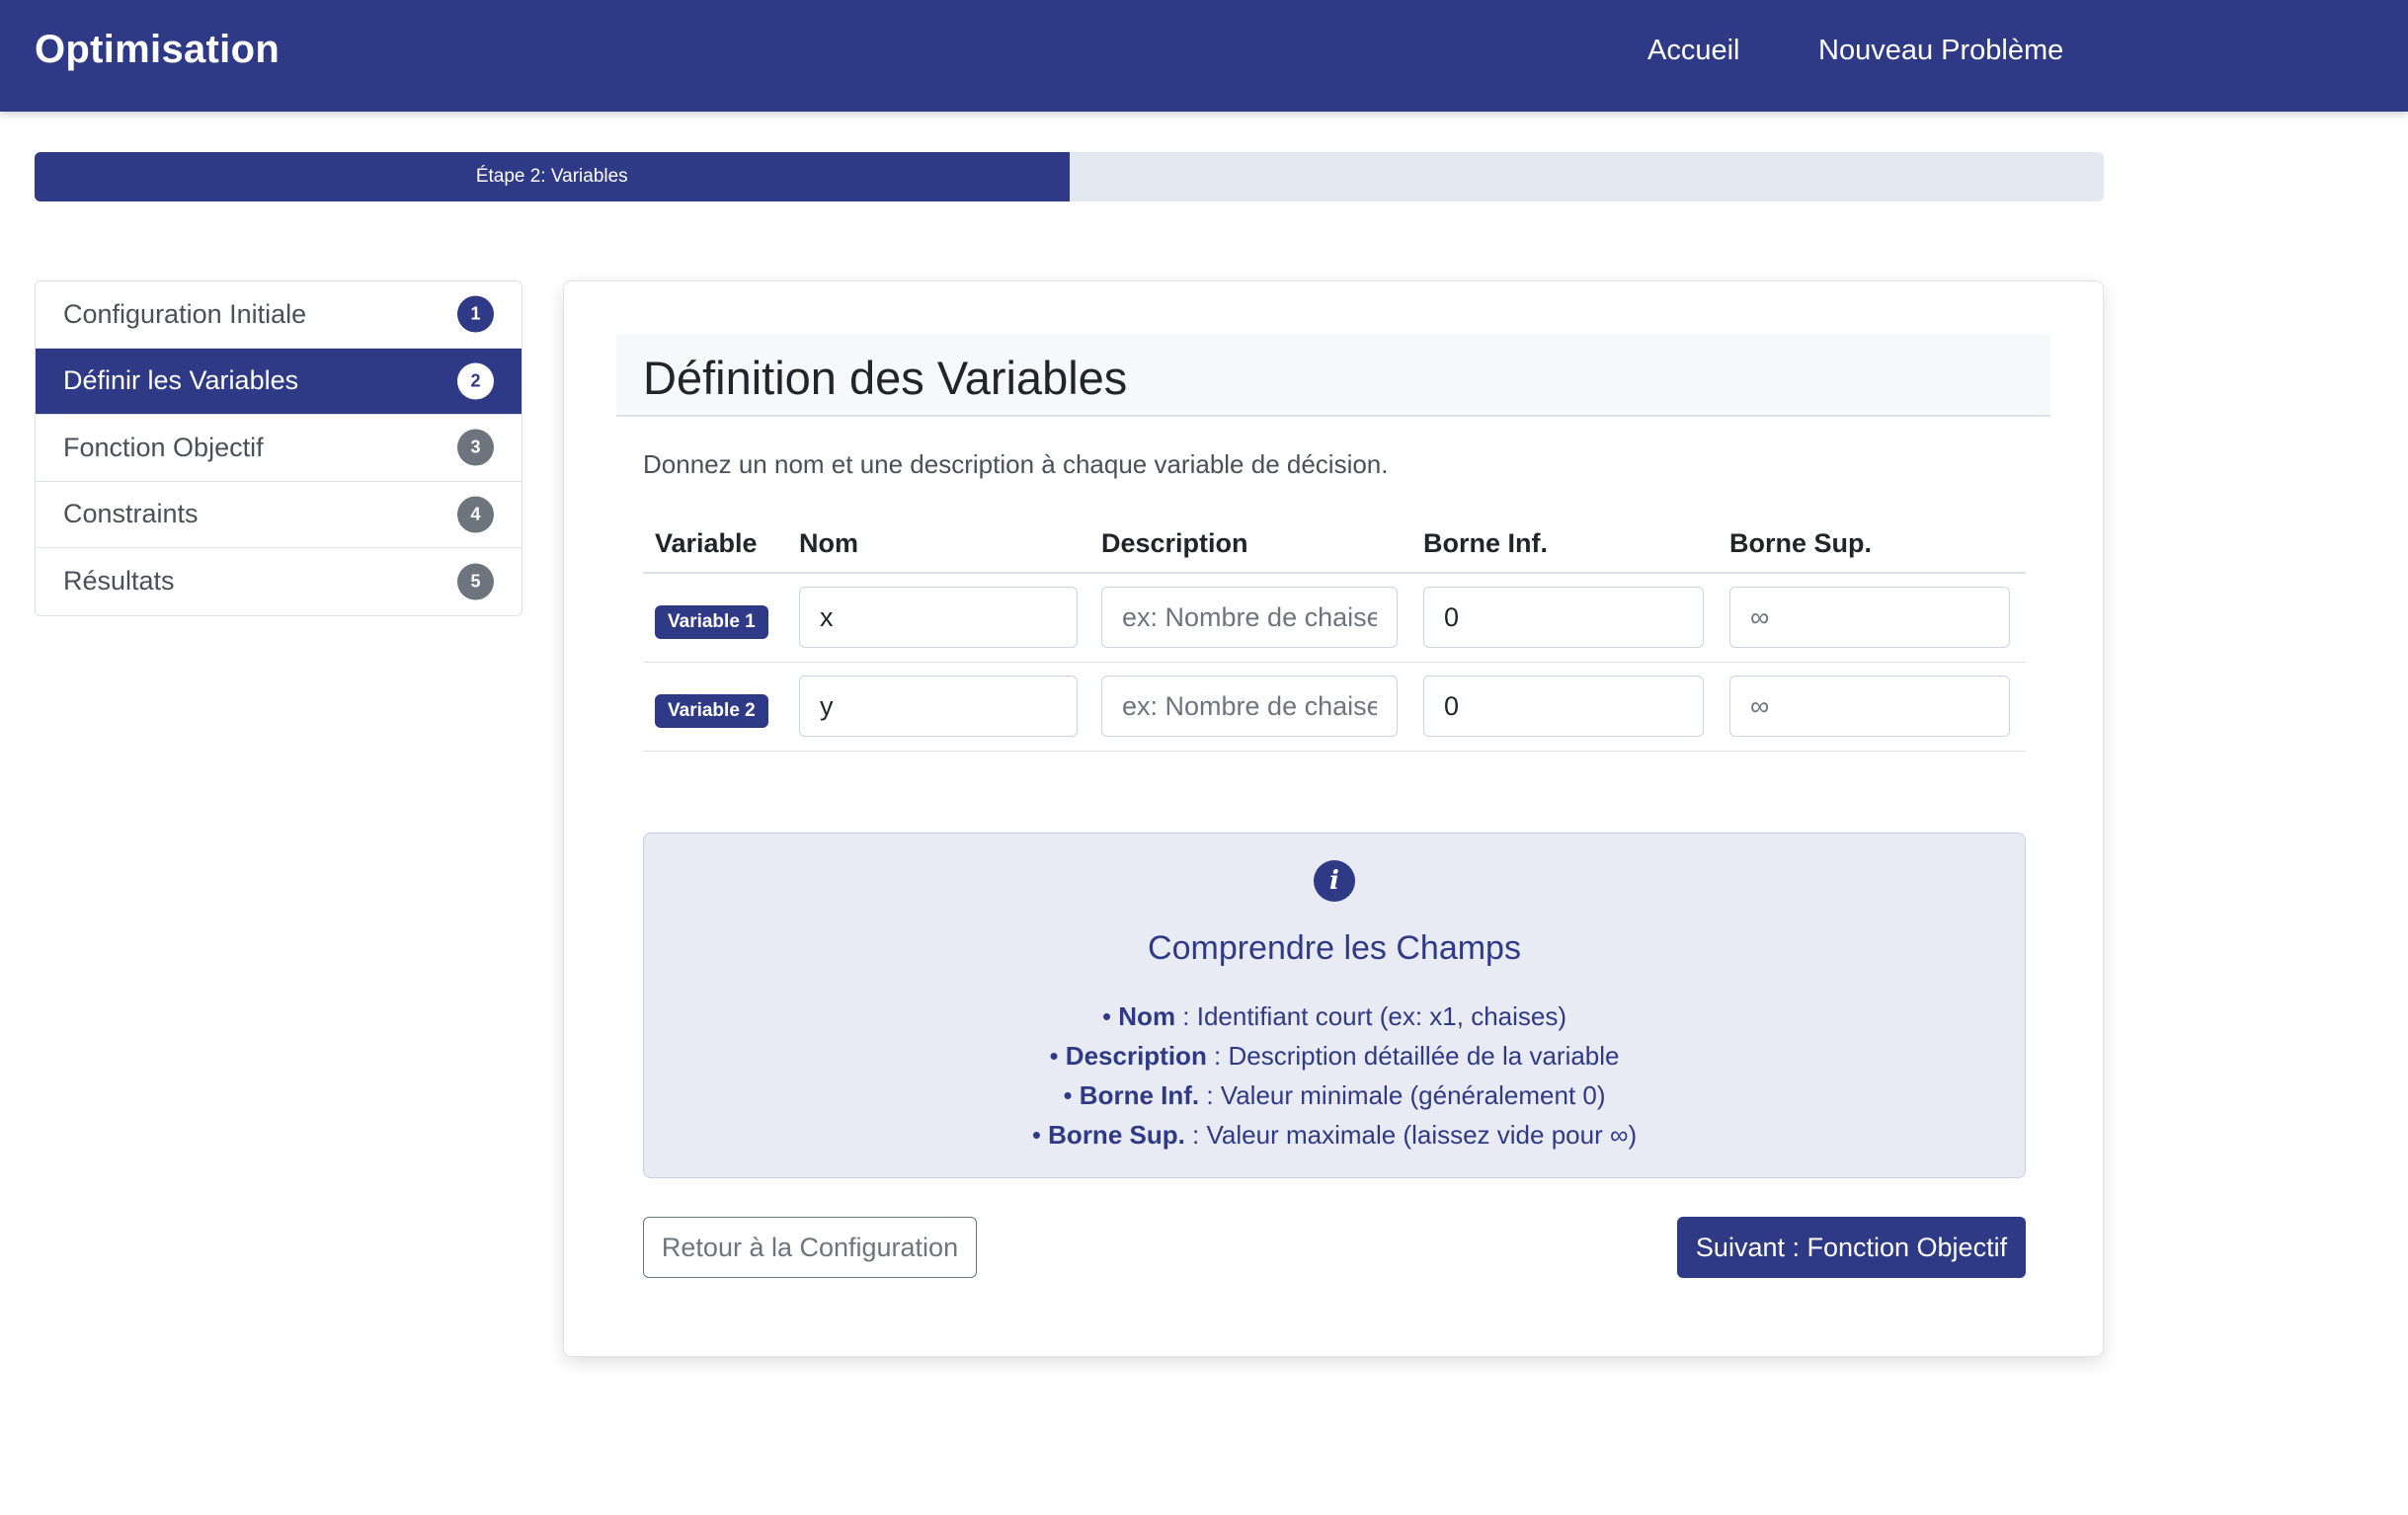 The width and height of the screenshot is (2408, 1515). I want to click on step-number-badge: 3, so click(476, 448).